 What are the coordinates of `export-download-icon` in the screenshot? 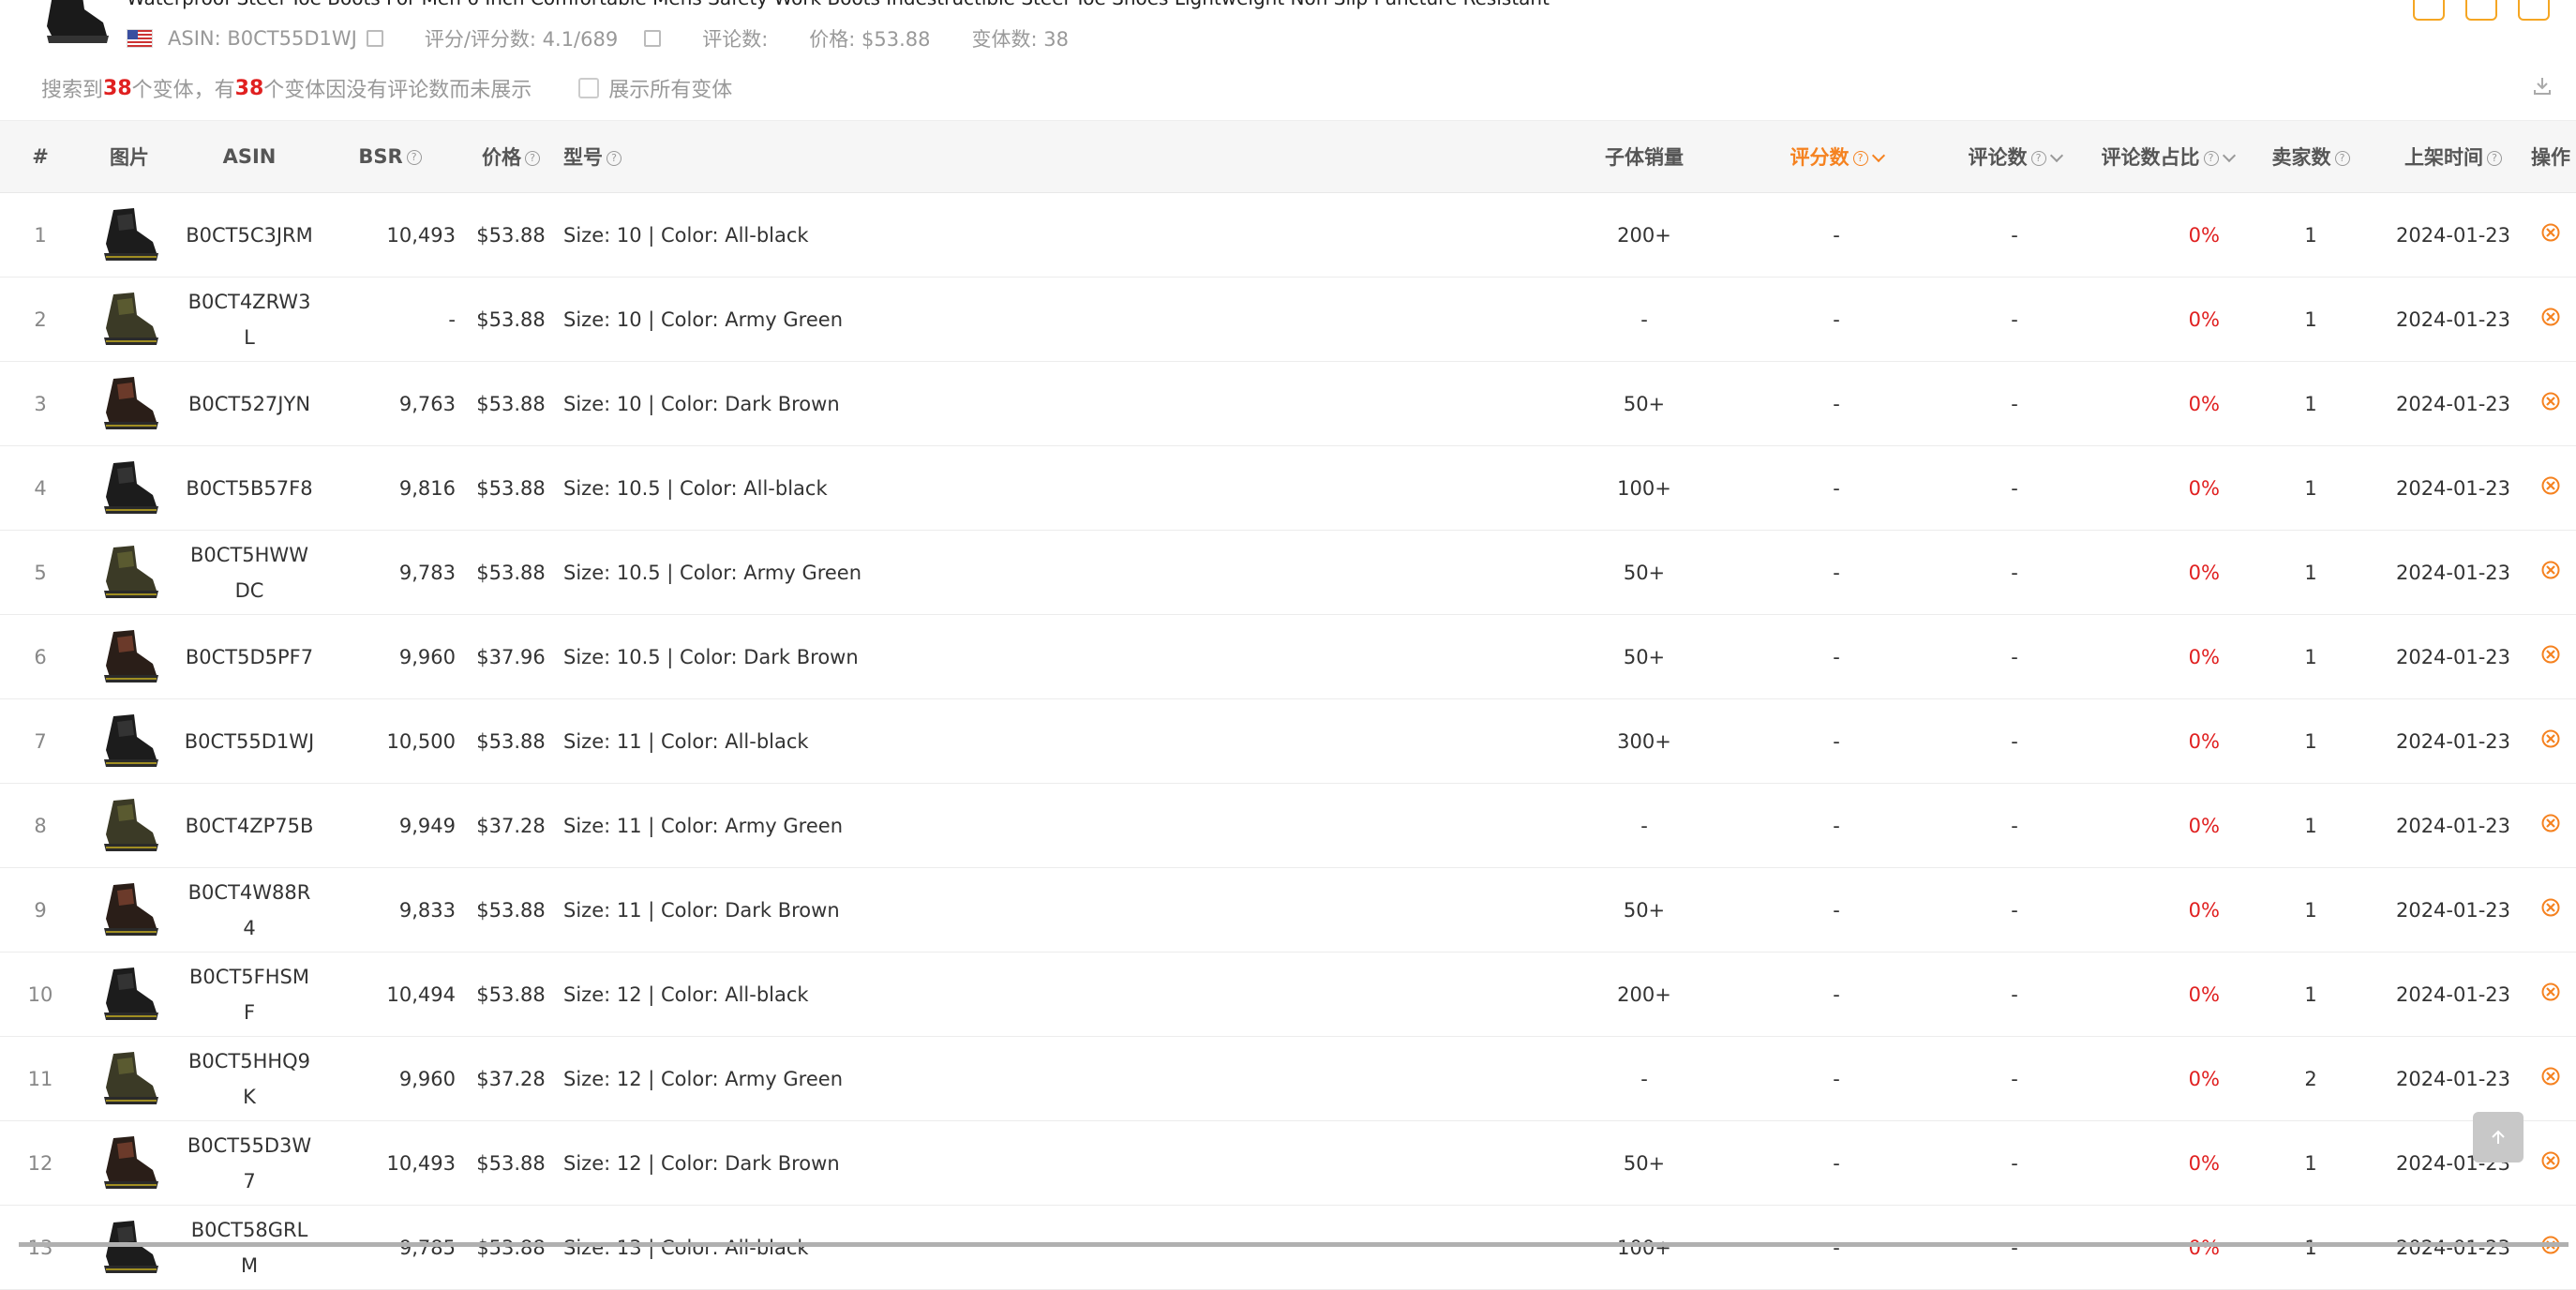 It's located at (2543, 86).